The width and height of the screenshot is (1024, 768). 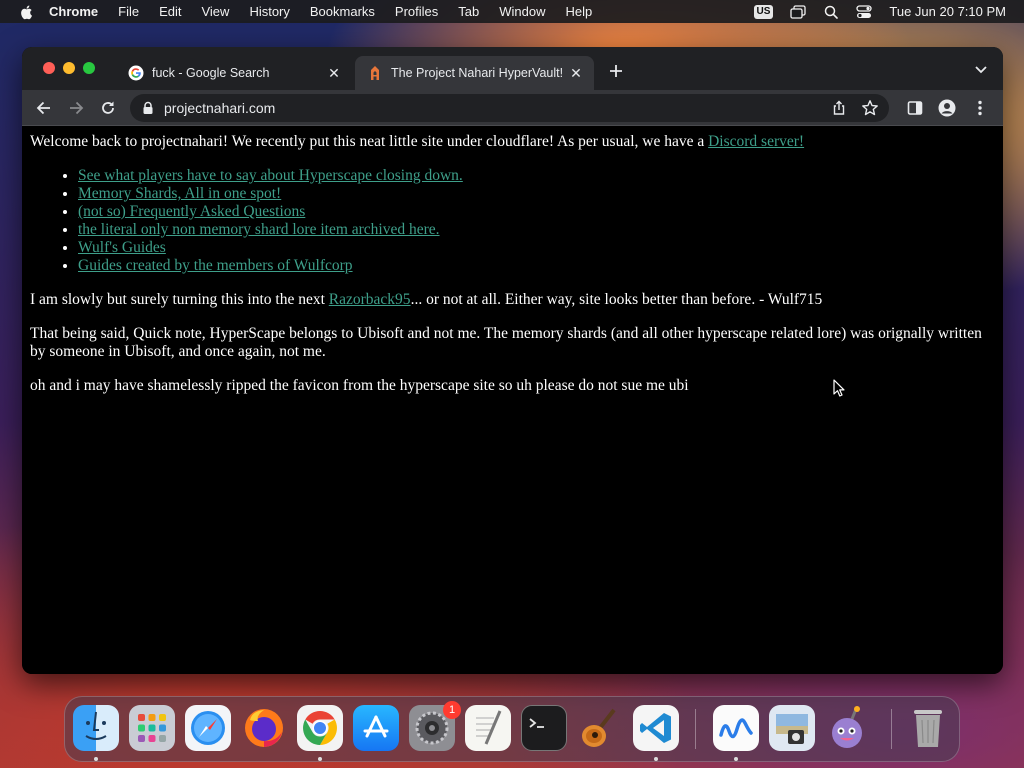 I want to click on close-window-button, so click(x=49, y=68).